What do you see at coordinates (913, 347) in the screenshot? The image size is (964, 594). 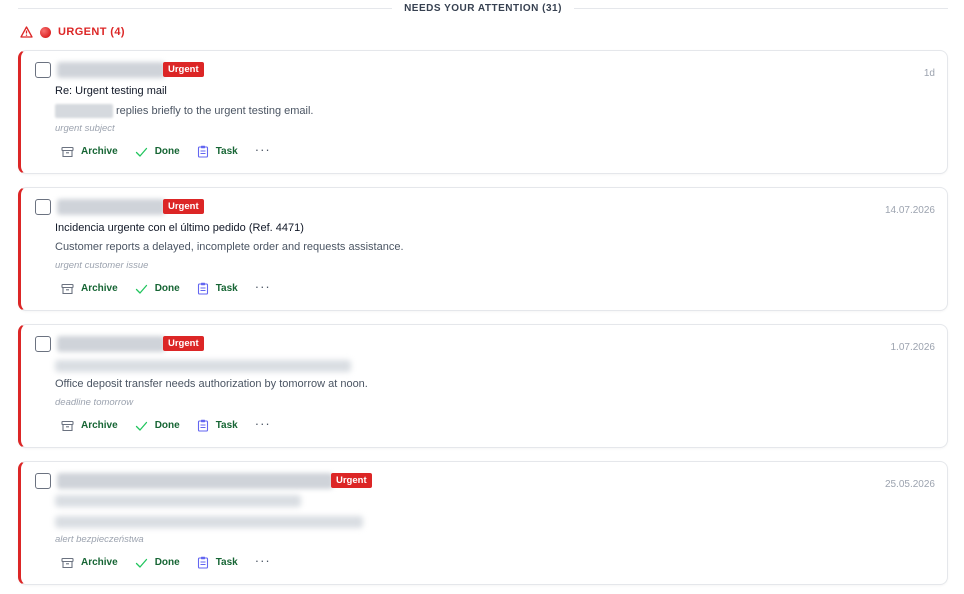 I see `email-date: 1.07.2026` at bounding box center [913, 347].